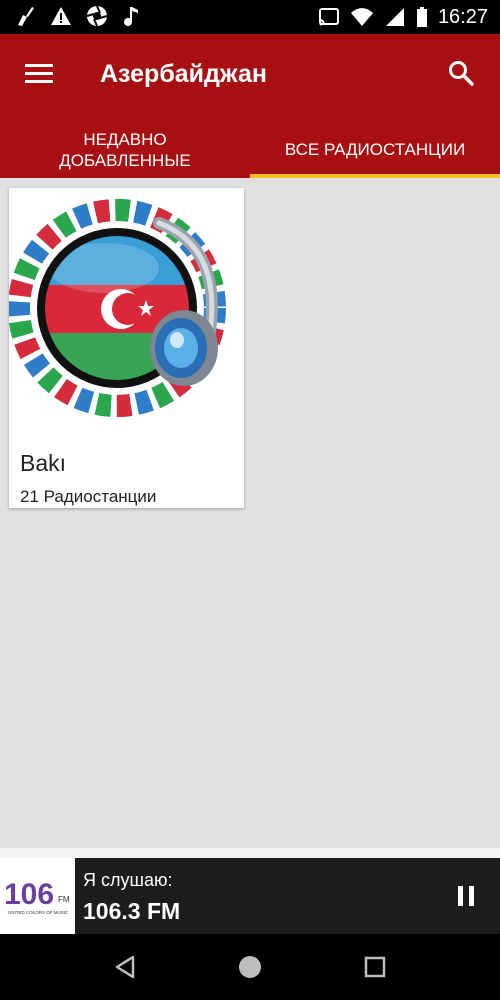 This screenshot has width=500, height=1000. What do you see at coordinates (88, 496) in the screenshot?
I see `card-subtitle: 21 Радиостанции` at bounding box center [88, 496].